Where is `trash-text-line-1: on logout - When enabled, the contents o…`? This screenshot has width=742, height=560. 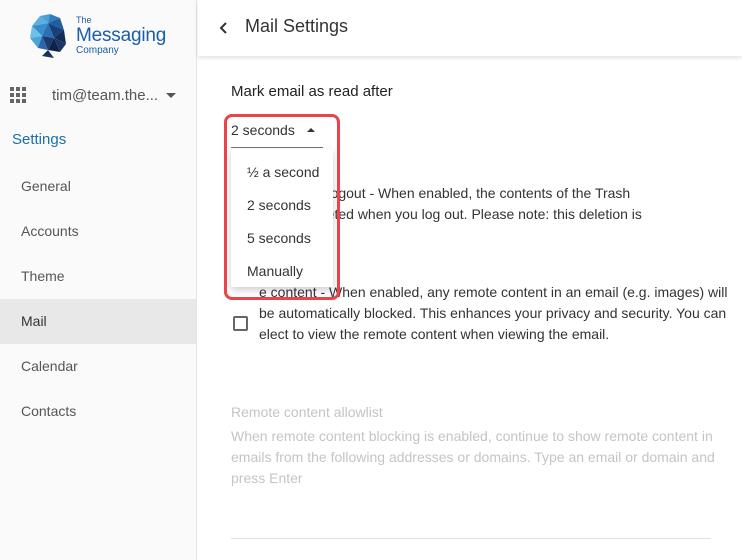 trash-text-line-1: on logout - When enabled, the contents o… is located at coordinates (469, 193).